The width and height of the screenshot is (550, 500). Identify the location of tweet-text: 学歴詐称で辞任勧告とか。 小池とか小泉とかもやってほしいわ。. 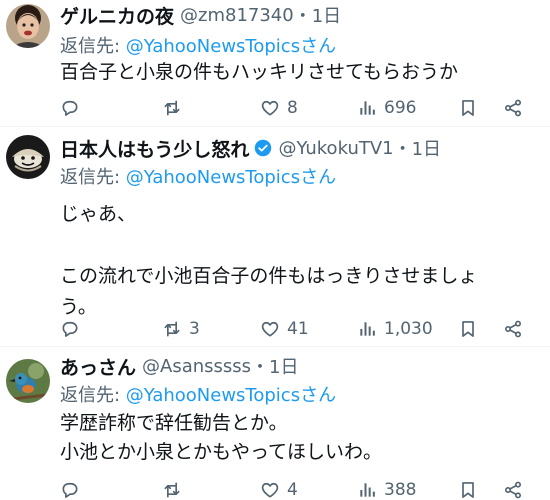
(221, 437).